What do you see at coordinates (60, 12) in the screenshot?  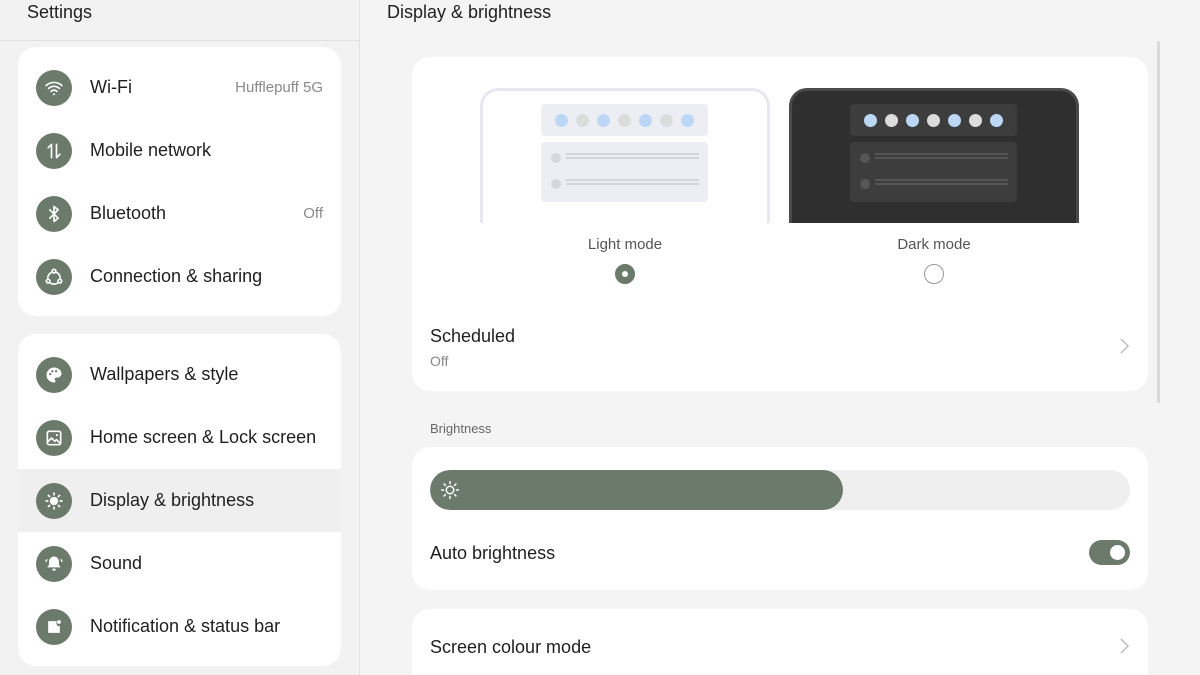 I see `sidebar-title: Settings` at bounding box center [60, 12].